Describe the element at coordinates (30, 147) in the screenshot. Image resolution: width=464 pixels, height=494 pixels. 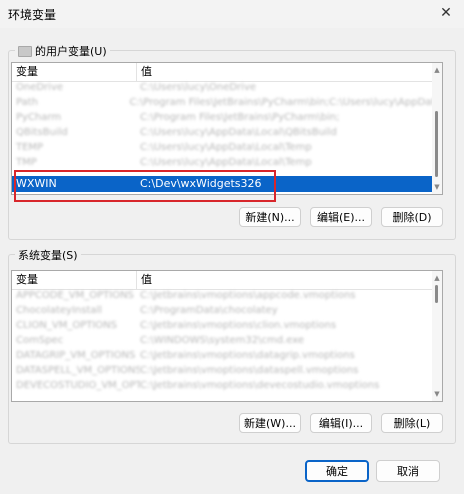
I see `variable-name: TEMP` at that location.